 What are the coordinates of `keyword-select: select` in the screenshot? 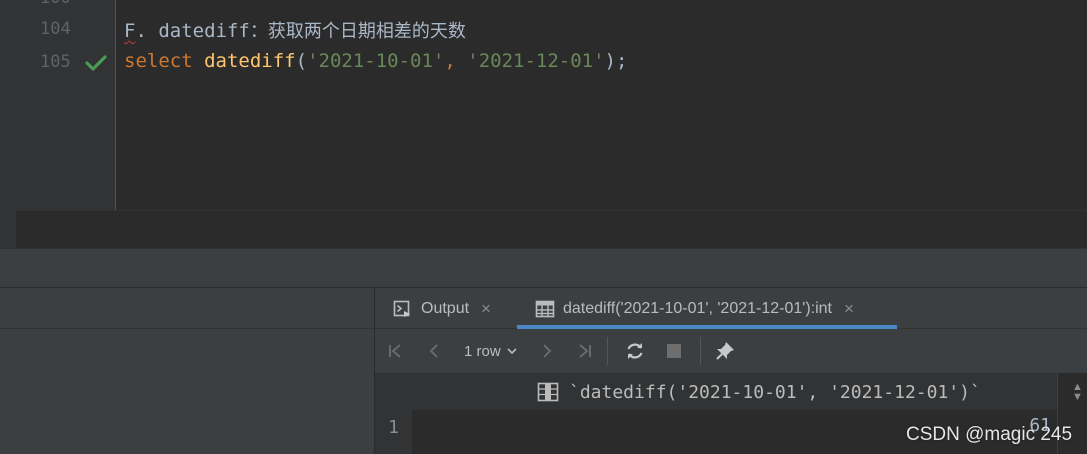 It's located at (158, 61).